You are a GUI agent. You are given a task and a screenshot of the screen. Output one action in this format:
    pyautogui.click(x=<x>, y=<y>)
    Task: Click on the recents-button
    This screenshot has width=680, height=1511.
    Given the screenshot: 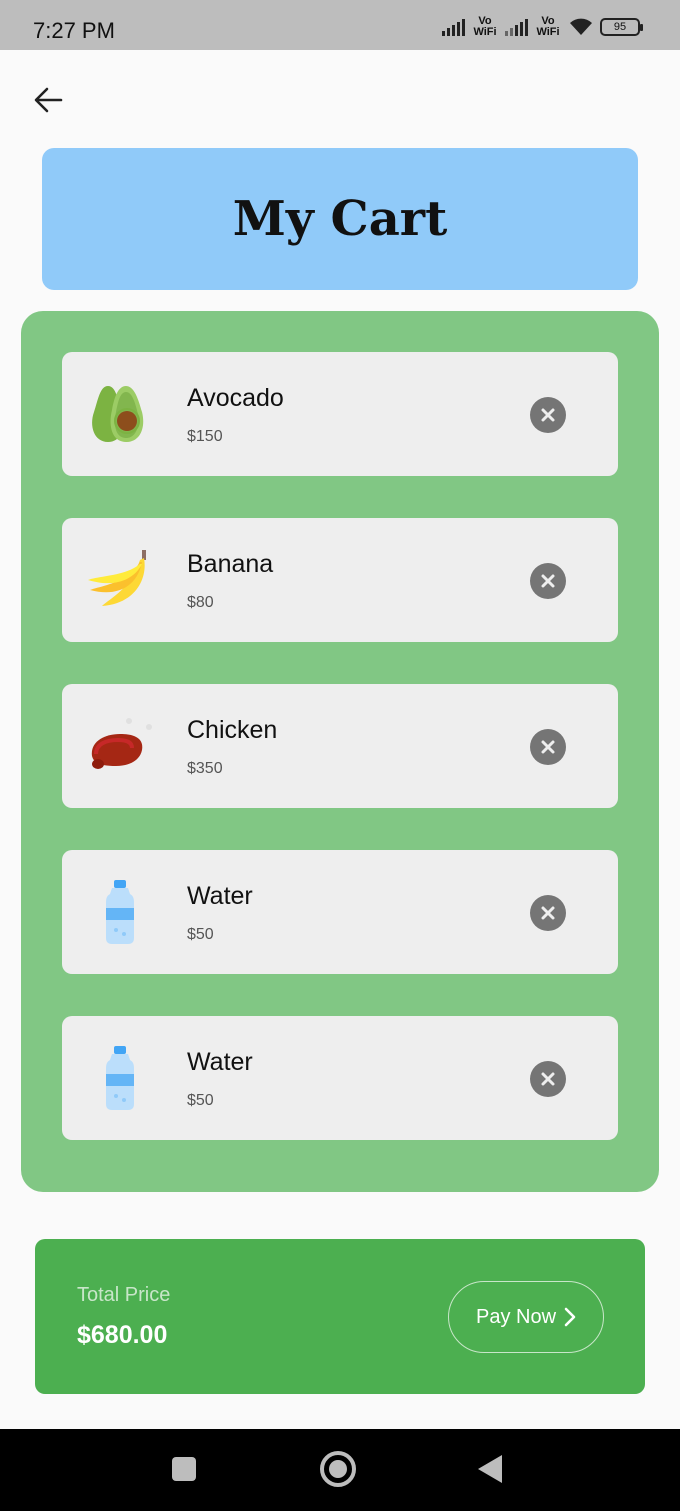 What is the action you would take?
    pyautogui.click(x=184, y=1469)
    